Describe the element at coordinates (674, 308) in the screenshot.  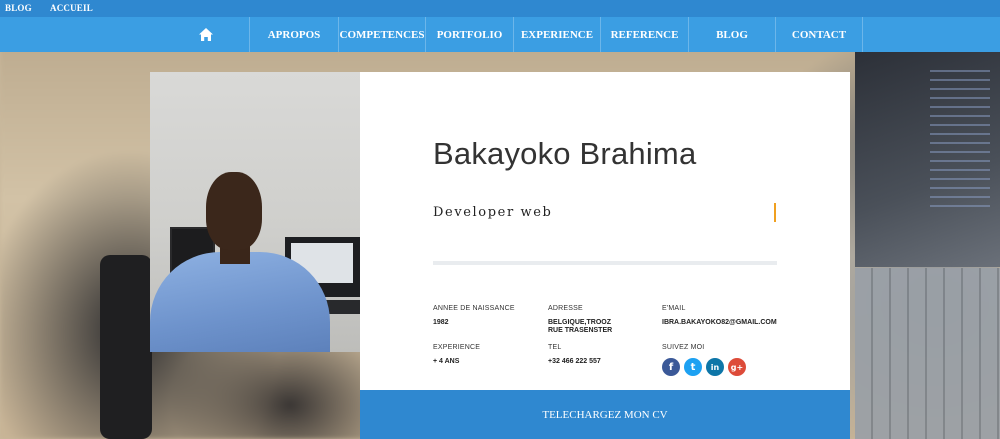
I see `email-label: E'MAIL` at that location.